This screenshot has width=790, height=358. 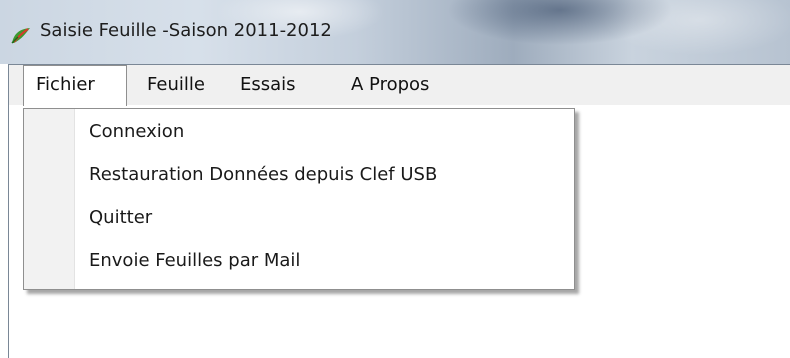 I want to click on menu-item-connexion: Connexion, so click(x=136, y=132).